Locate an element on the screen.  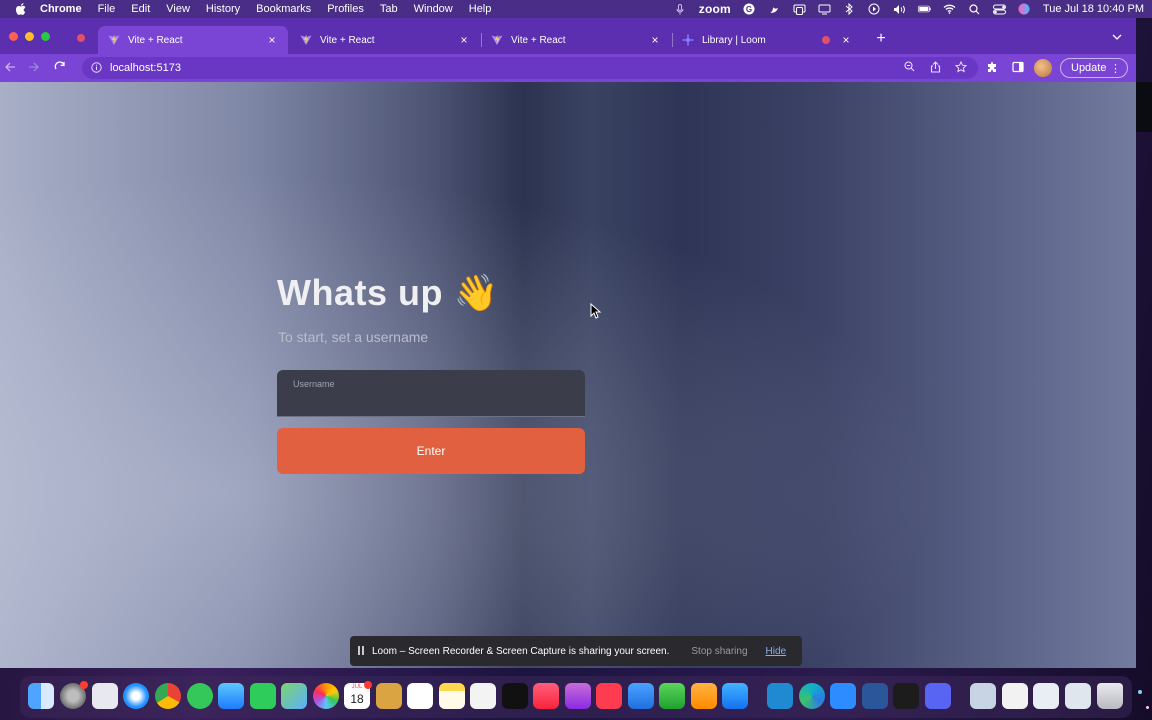
username-field: Username is located at coordinates (431, 393).